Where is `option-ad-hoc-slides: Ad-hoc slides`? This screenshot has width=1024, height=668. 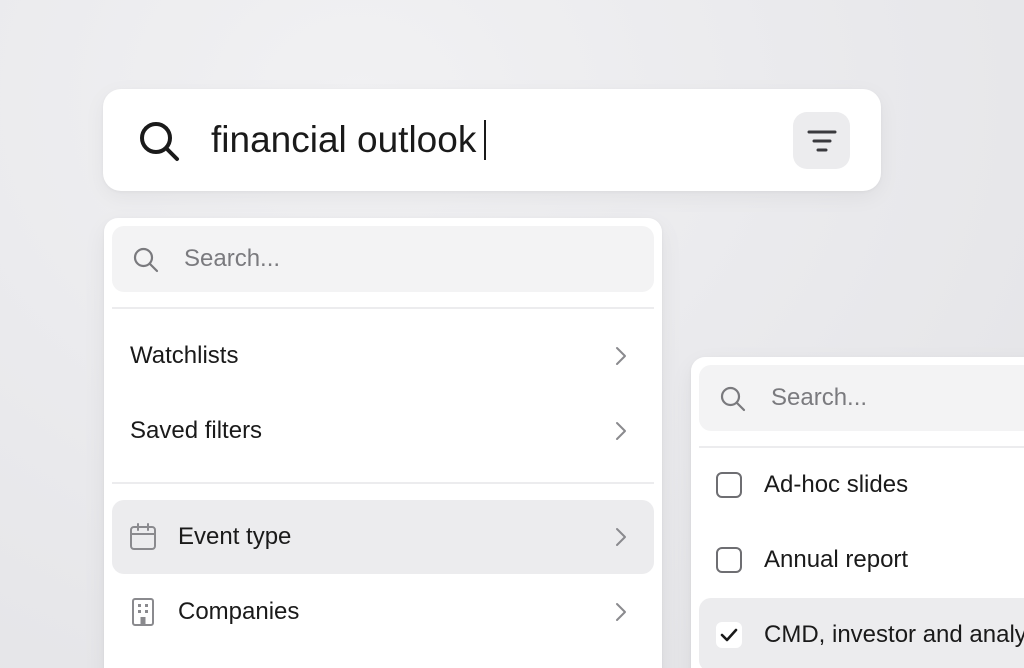
option-ad-hoc-slides: Ad-hoc slides is located at coordinates (857, 485).